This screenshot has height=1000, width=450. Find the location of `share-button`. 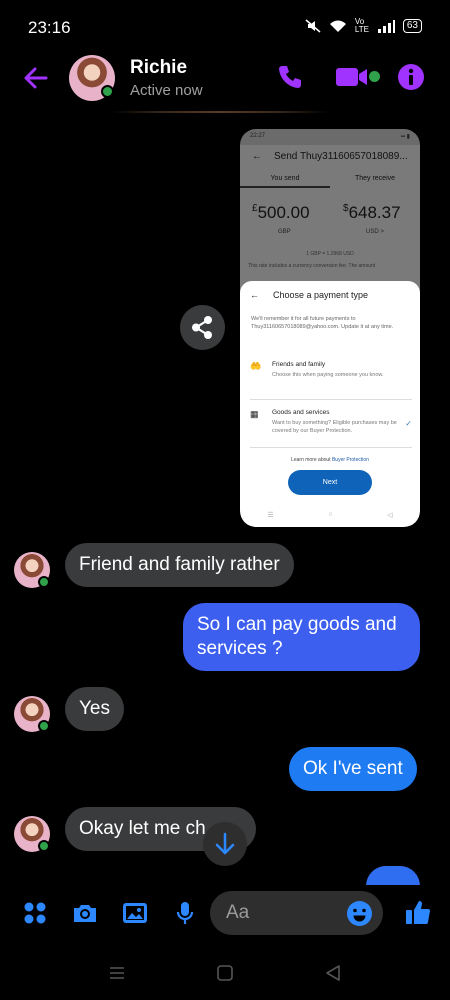

share-button is located at coordinates (202, 327).